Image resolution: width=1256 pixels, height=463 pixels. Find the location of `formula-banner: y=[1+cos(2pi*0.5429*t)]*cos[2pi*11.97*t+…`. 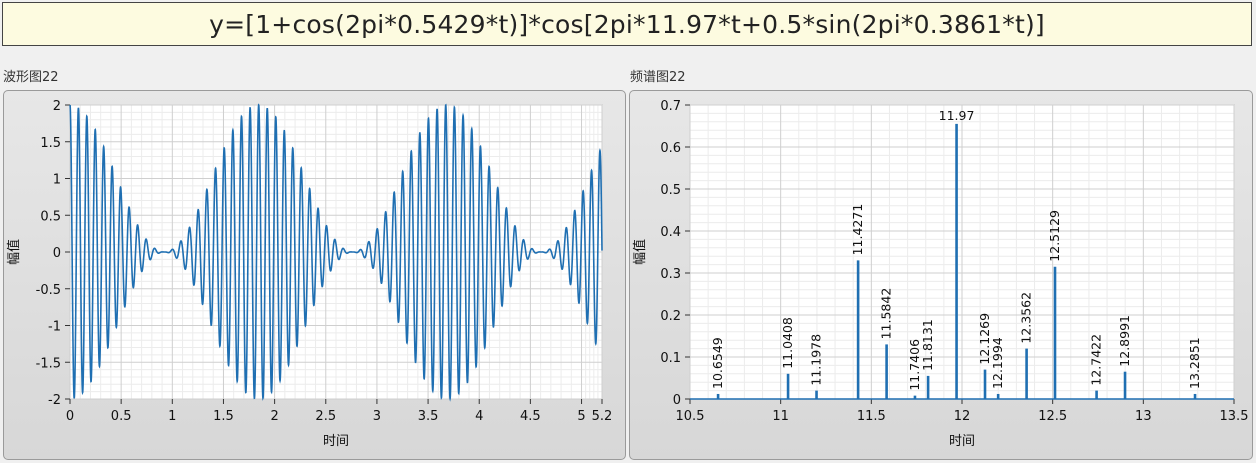

formula-banner: y=[1+cos(2pi*0.5429*t)]*cos[2pi*11.97*t+… is located at coordinates (627, 24).